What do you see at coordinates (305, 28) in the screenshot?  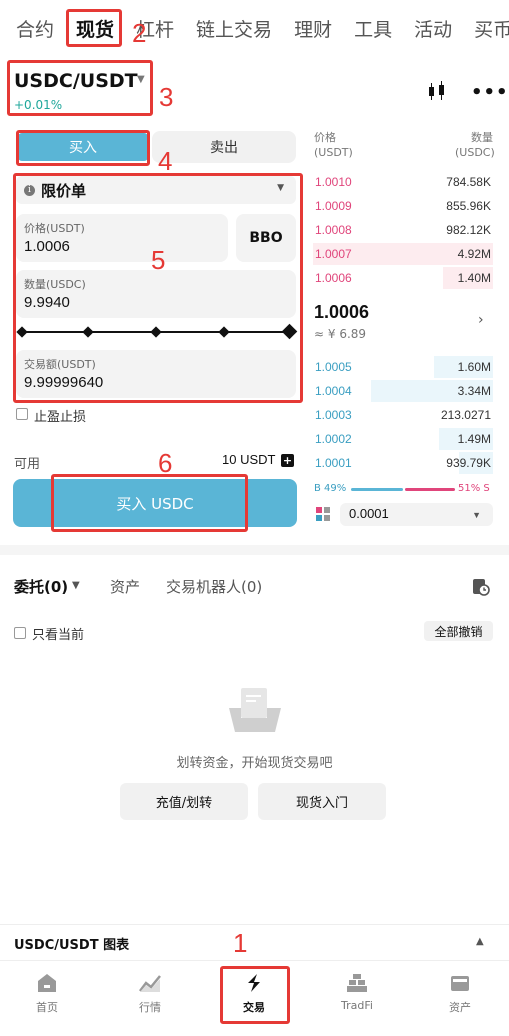 I see `tab-earn: 理财` at bounding box center [305, 28].